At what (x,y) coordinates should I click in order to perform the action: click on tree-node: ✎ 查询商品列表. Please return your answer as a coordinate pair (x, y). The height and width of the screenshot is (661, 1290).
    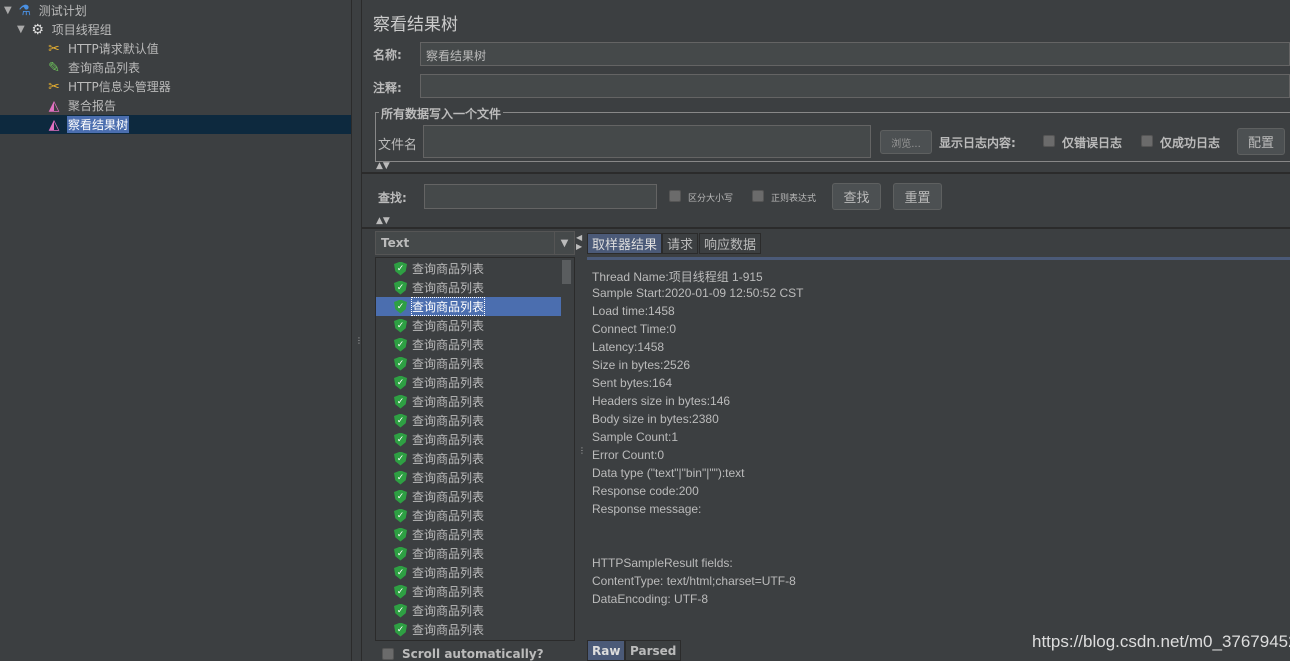
    Looking at the image, I should click on (93, 67).